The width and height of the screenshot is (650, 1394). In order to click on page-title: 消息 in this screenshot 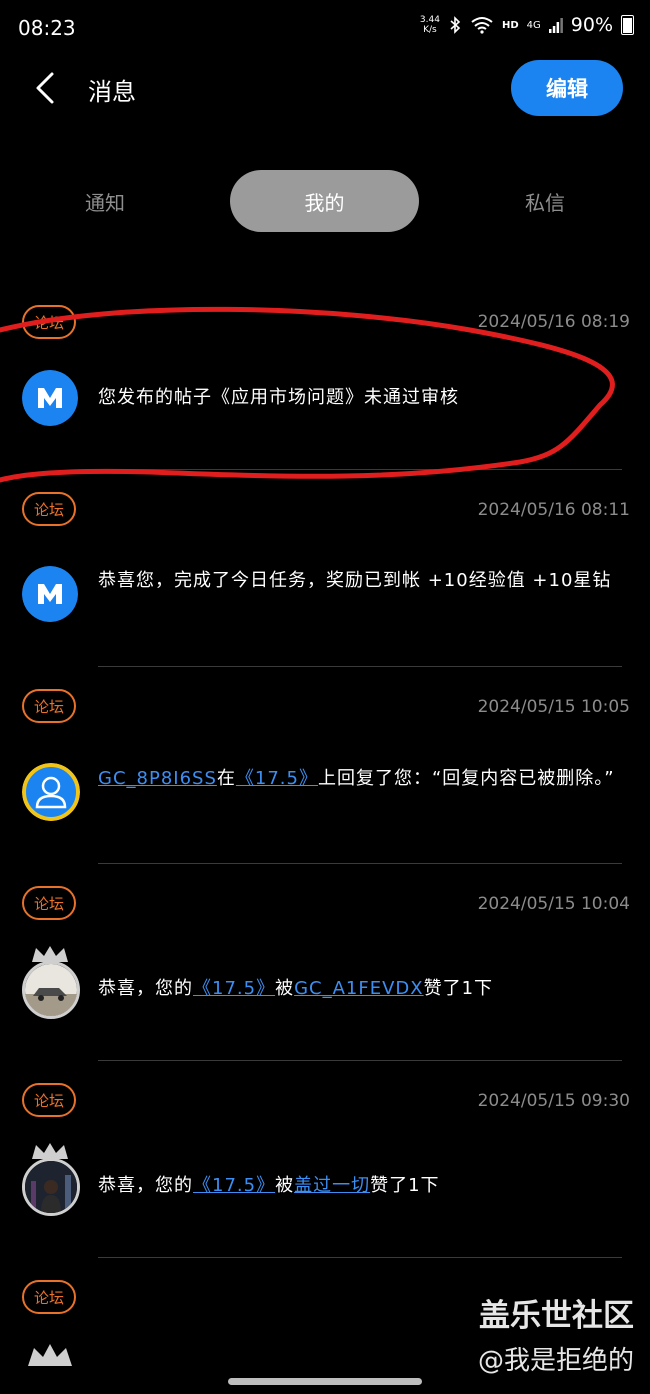, I will do `click(112, 92)`.